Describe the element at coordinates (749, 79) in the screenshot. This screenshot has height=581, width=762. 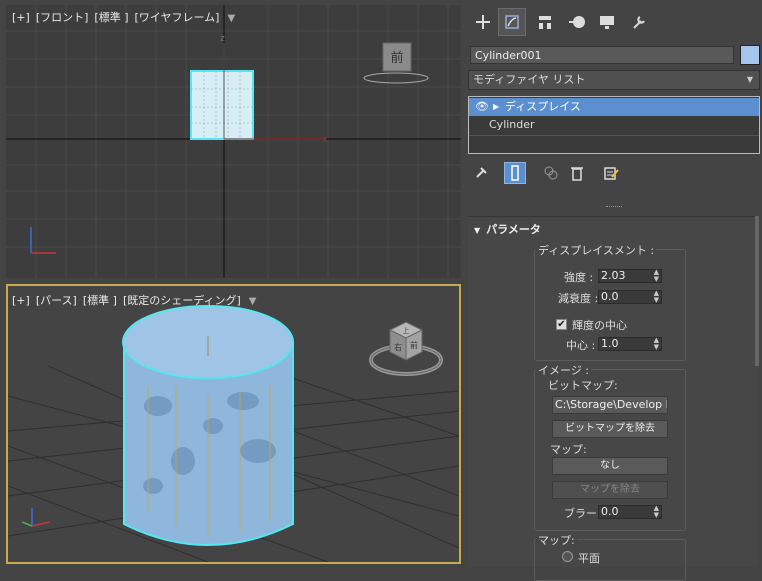
I see `chevron-down-icon: ▼` at that location.